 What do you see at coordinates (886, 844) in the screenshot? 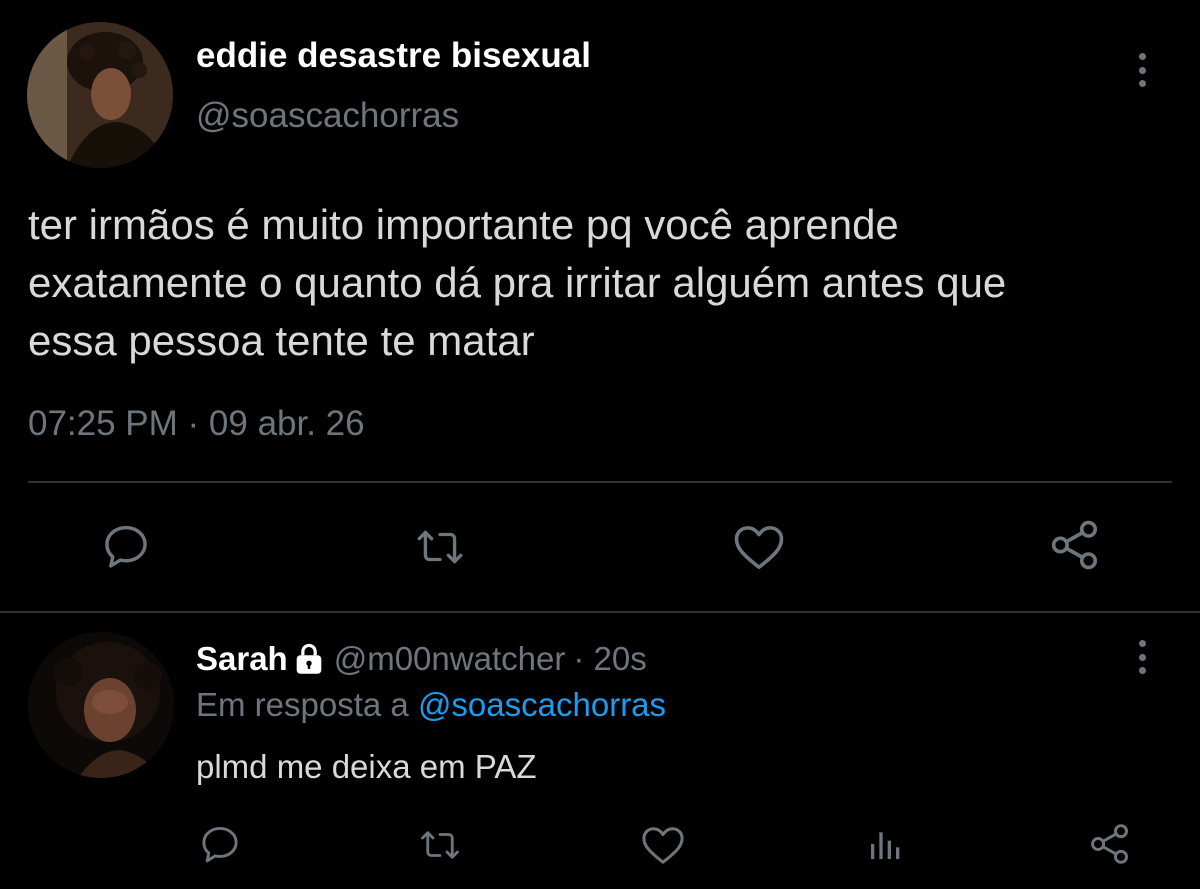
I see `analytics-icon` at bounding box center [886, 844].